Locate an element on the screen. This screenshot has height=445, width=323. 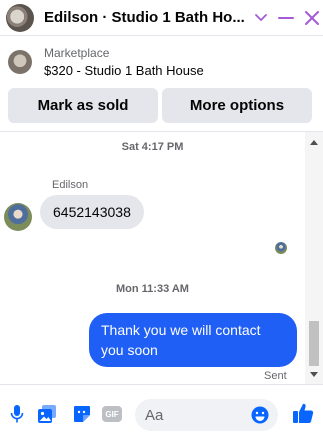
scroll-down-arrow-icon is located at coordinates (314, 374).